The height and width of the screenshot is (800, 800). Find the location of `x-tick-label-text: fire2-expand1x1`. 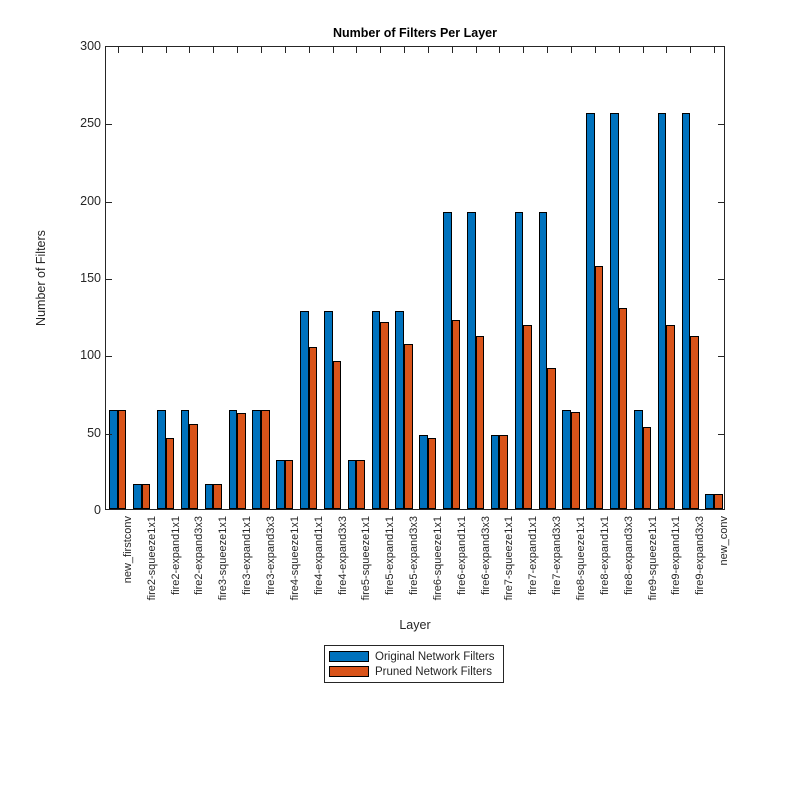

x-tick-label-text: fire2-expand1x1 is located at coordinates (175, 555).